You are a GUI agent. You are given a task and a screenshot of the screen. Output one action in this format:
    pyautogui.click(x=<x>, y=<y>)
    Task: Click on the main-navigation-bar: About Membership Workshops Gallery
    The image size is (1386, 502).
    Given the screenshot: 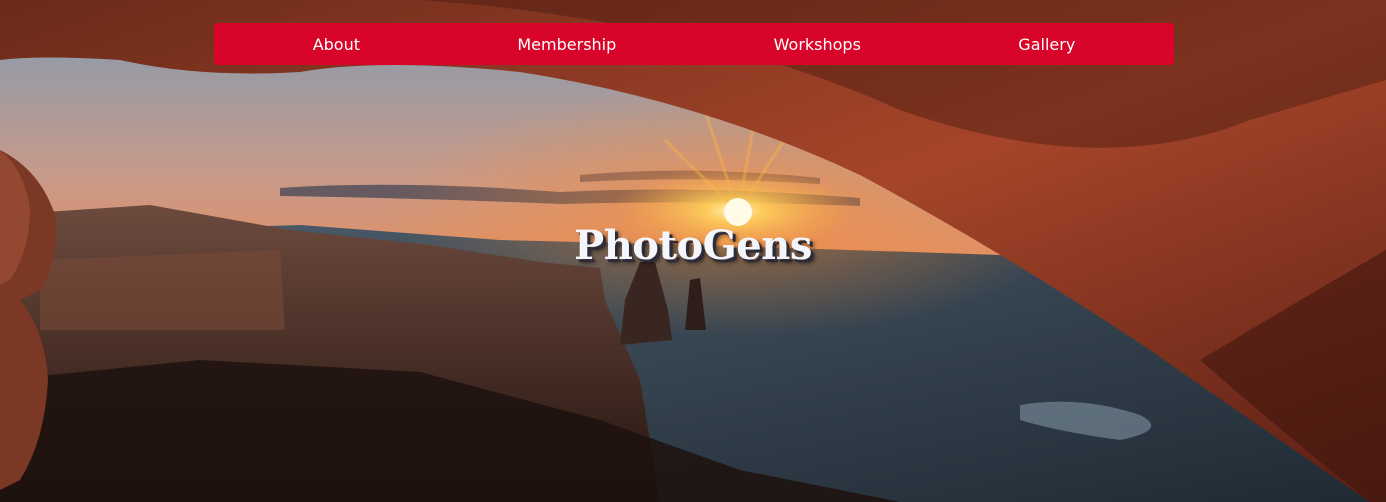 What is the action you would take?
    pyautogui.click(x=694, y=44)
    